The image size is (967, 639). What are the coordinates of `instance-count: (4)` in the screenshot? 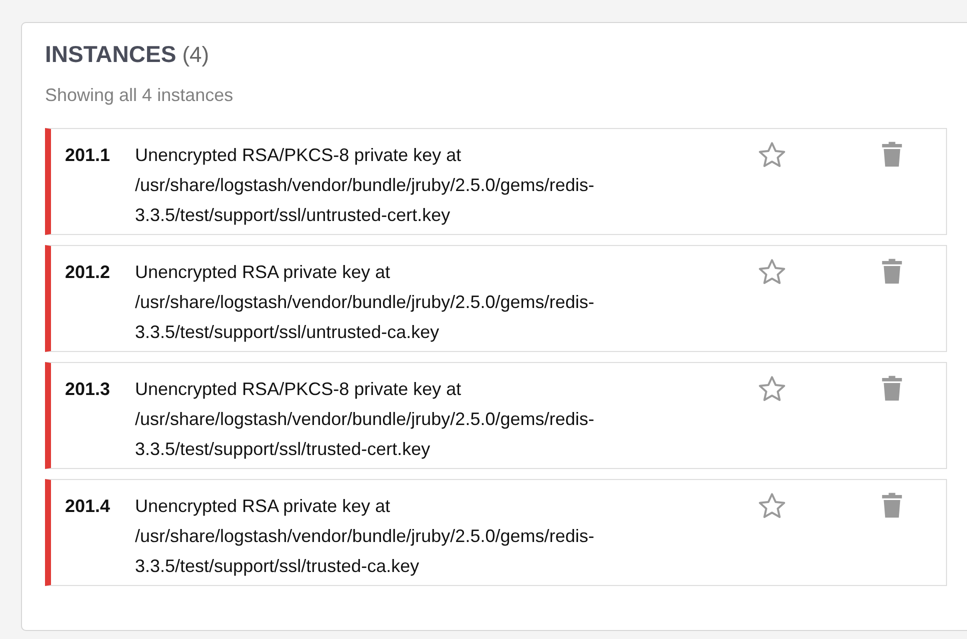 It's located at (196, 55).